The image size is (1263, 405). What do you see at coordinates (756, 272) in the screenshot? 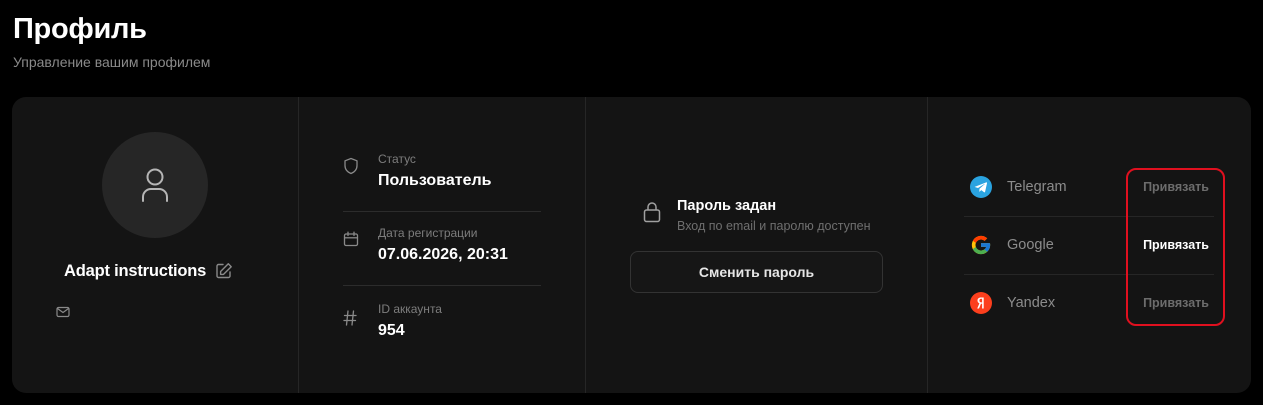
I see `change-password-button: Сменить пароль` at bounding box center [756, 272].